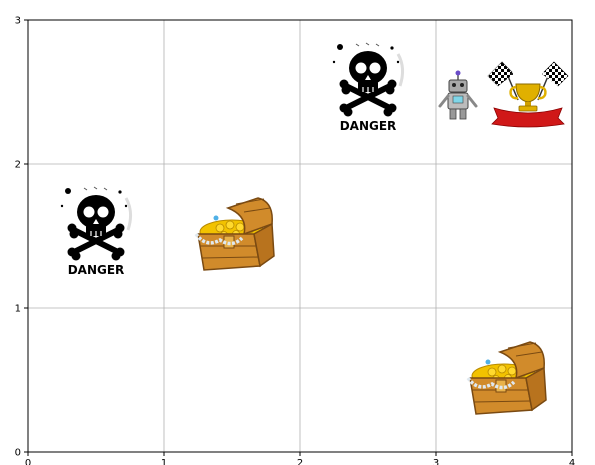 The image size is (595, 465). Describe the element at coordinates (436, 461) in the screenshot. I see `x-tick-label: 3` at that location.